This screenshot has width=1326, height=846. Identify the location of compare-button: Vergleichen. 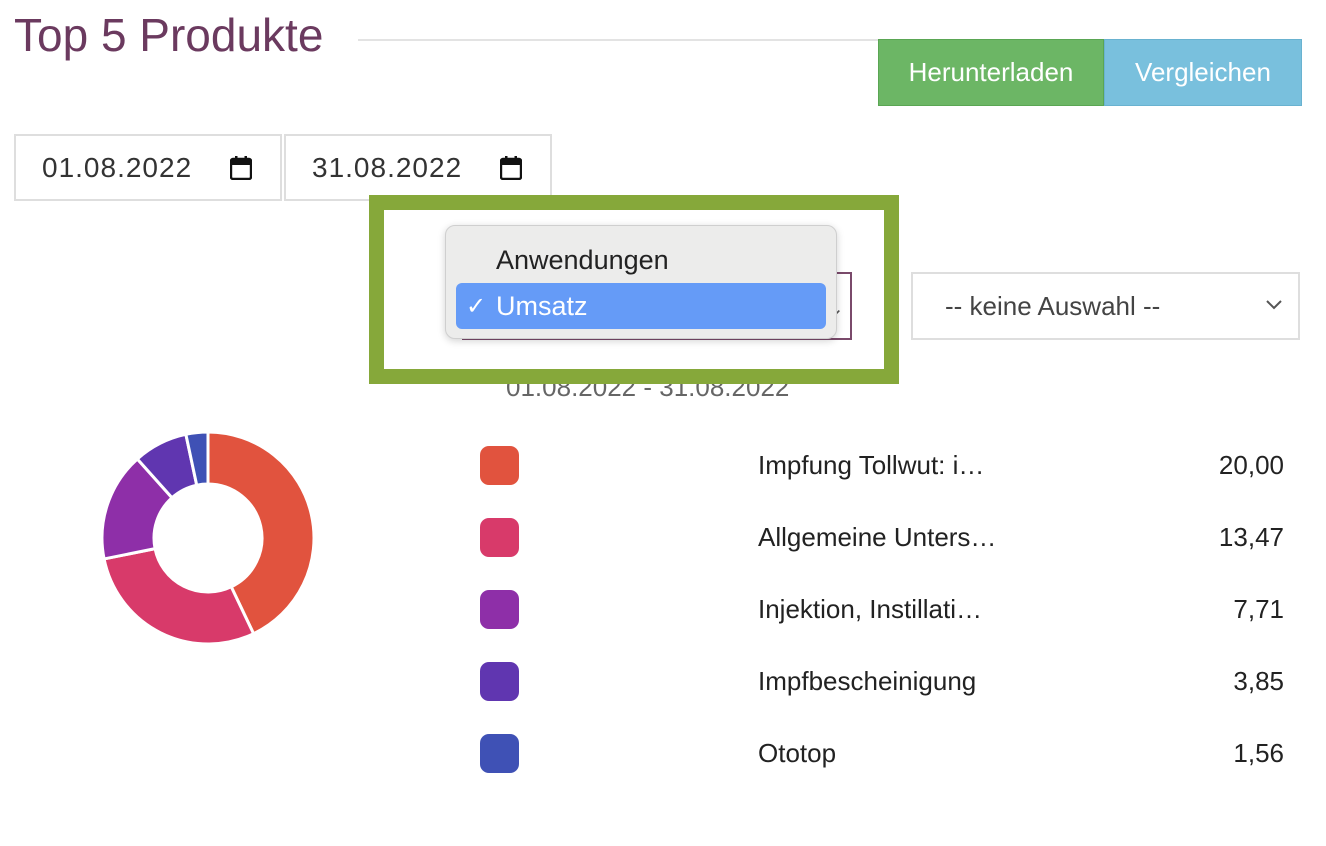
(1203, 72).